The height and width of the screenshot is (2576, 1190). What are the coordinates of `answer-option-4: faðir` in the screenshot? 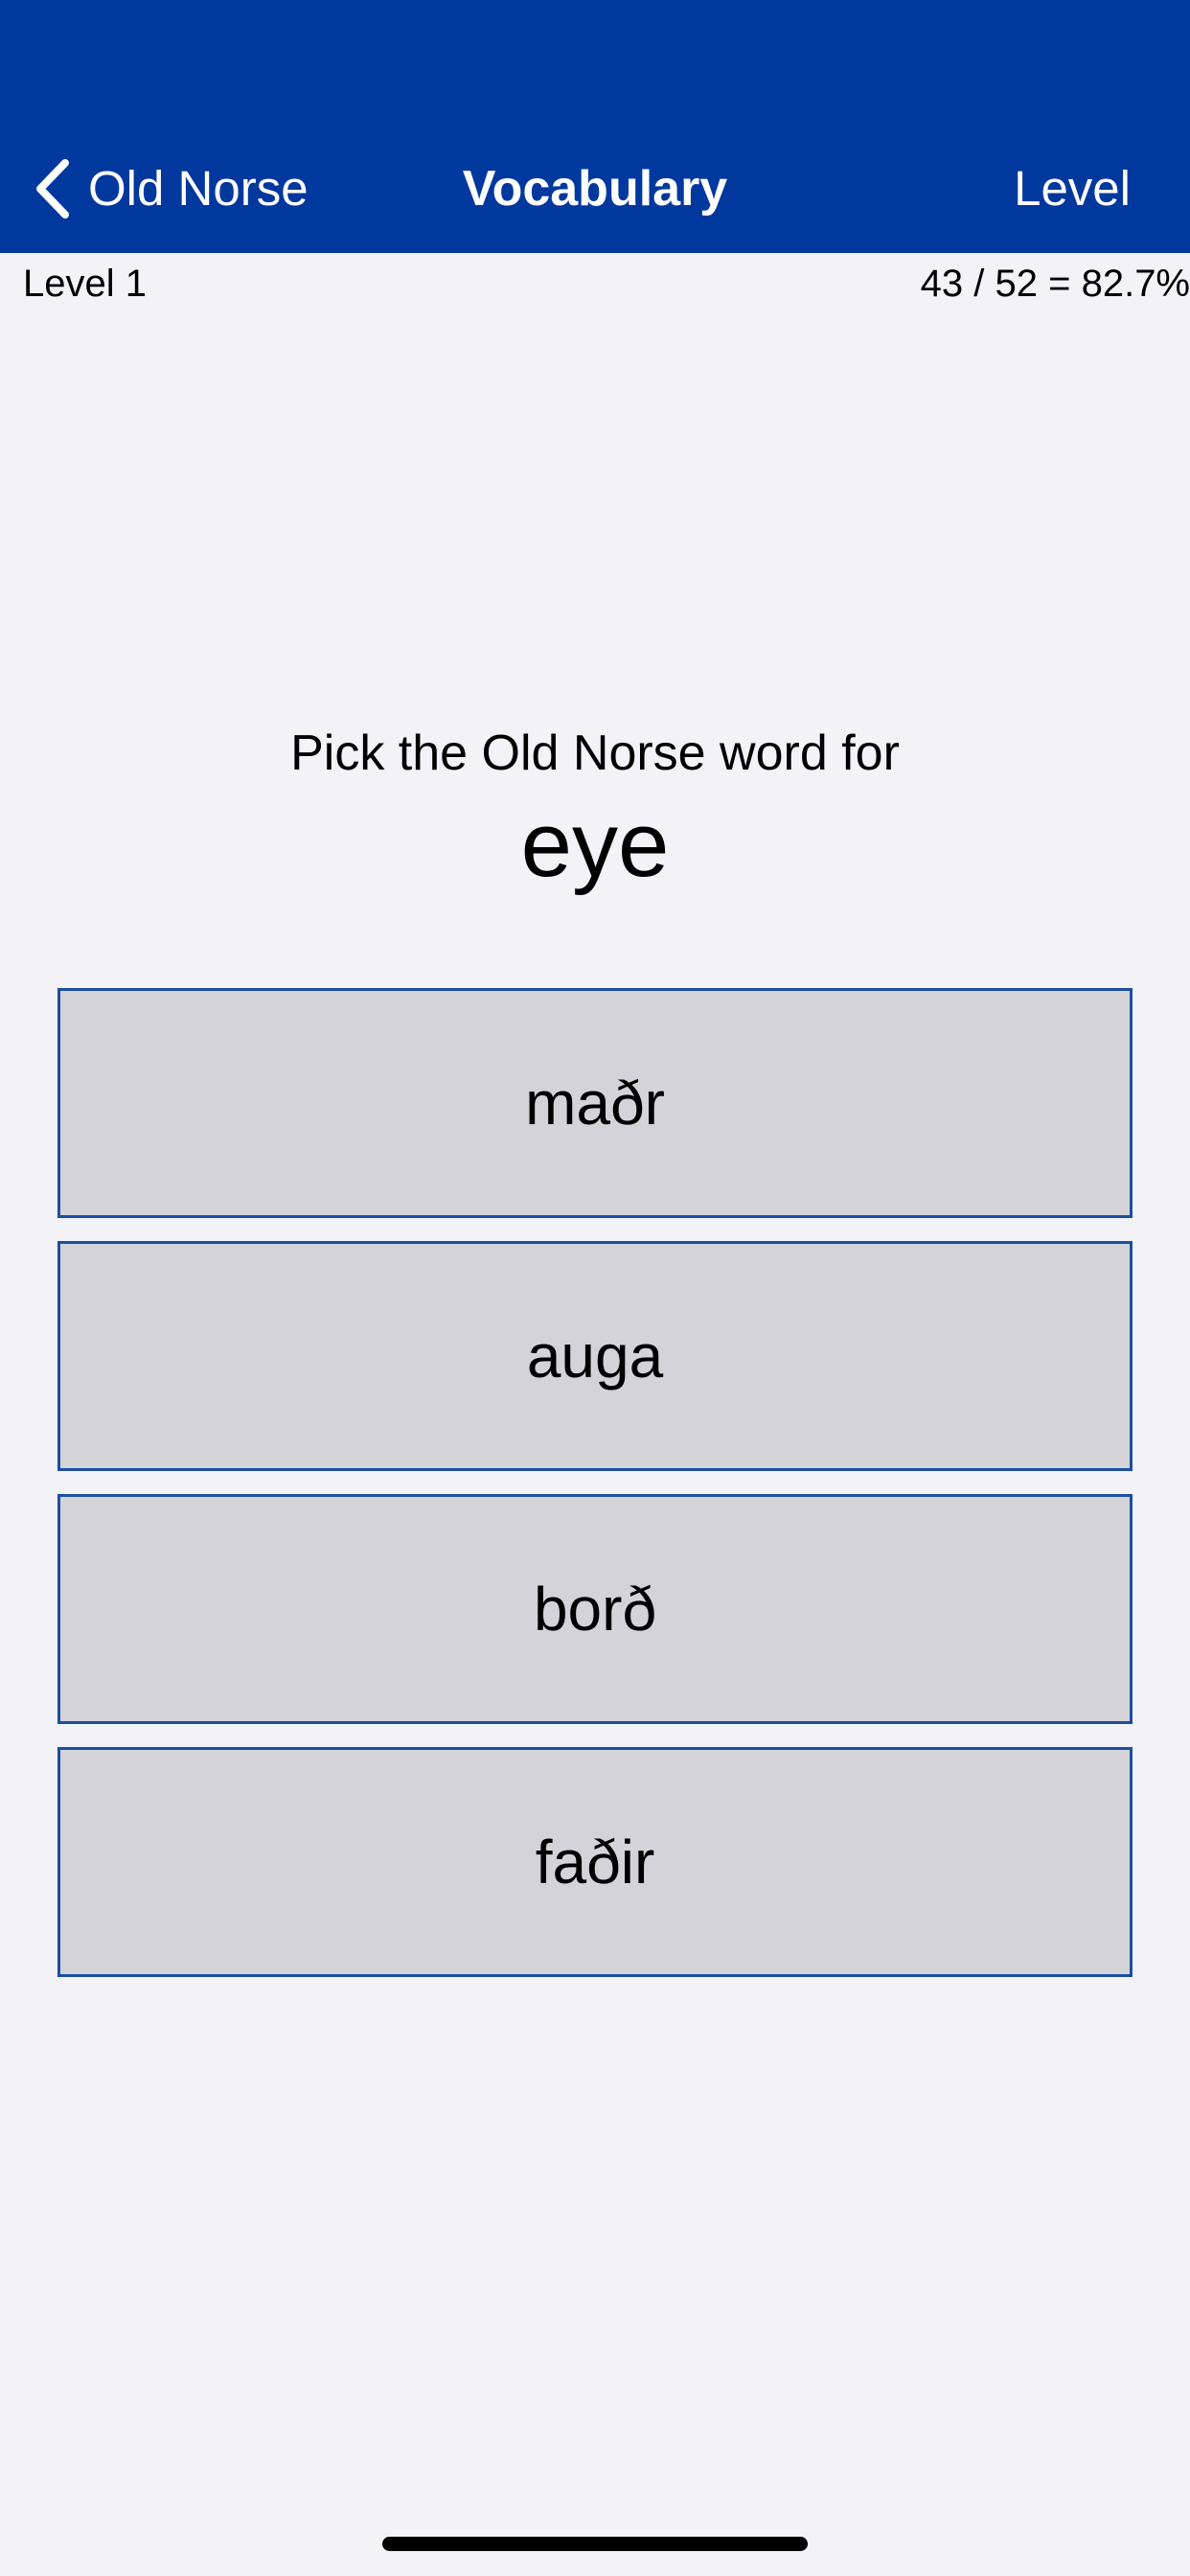 It's located at (595, 1862).